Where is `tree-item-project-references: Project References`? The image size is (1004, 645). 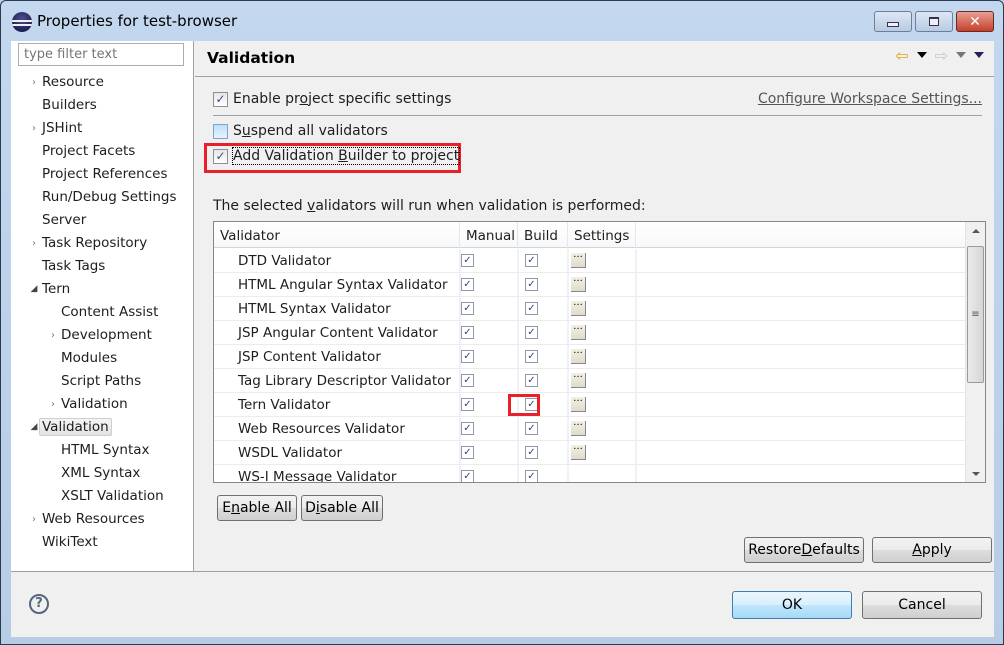 tree-item-project-references: Project References is located at coordinates (105, 174).